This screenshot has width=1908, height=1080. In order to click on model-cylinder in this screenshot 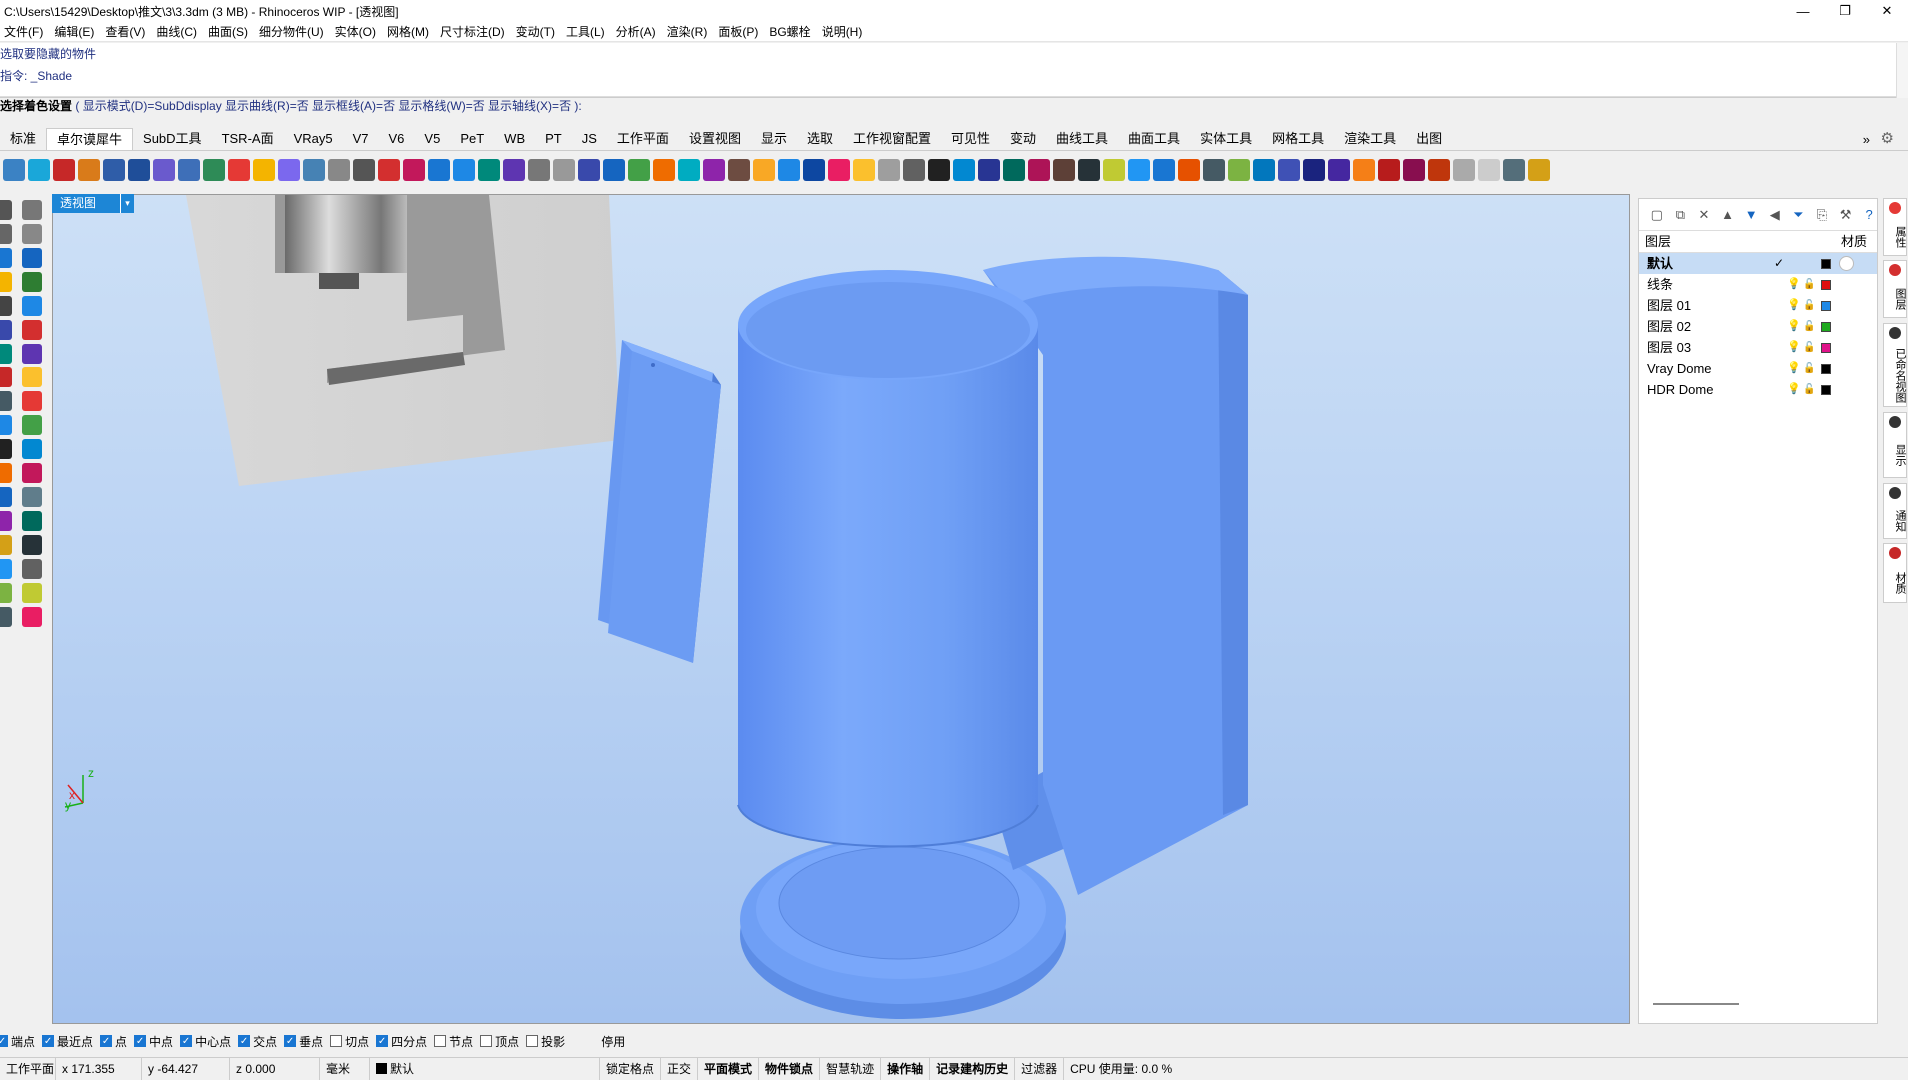, I will do `click(888, 559)`.